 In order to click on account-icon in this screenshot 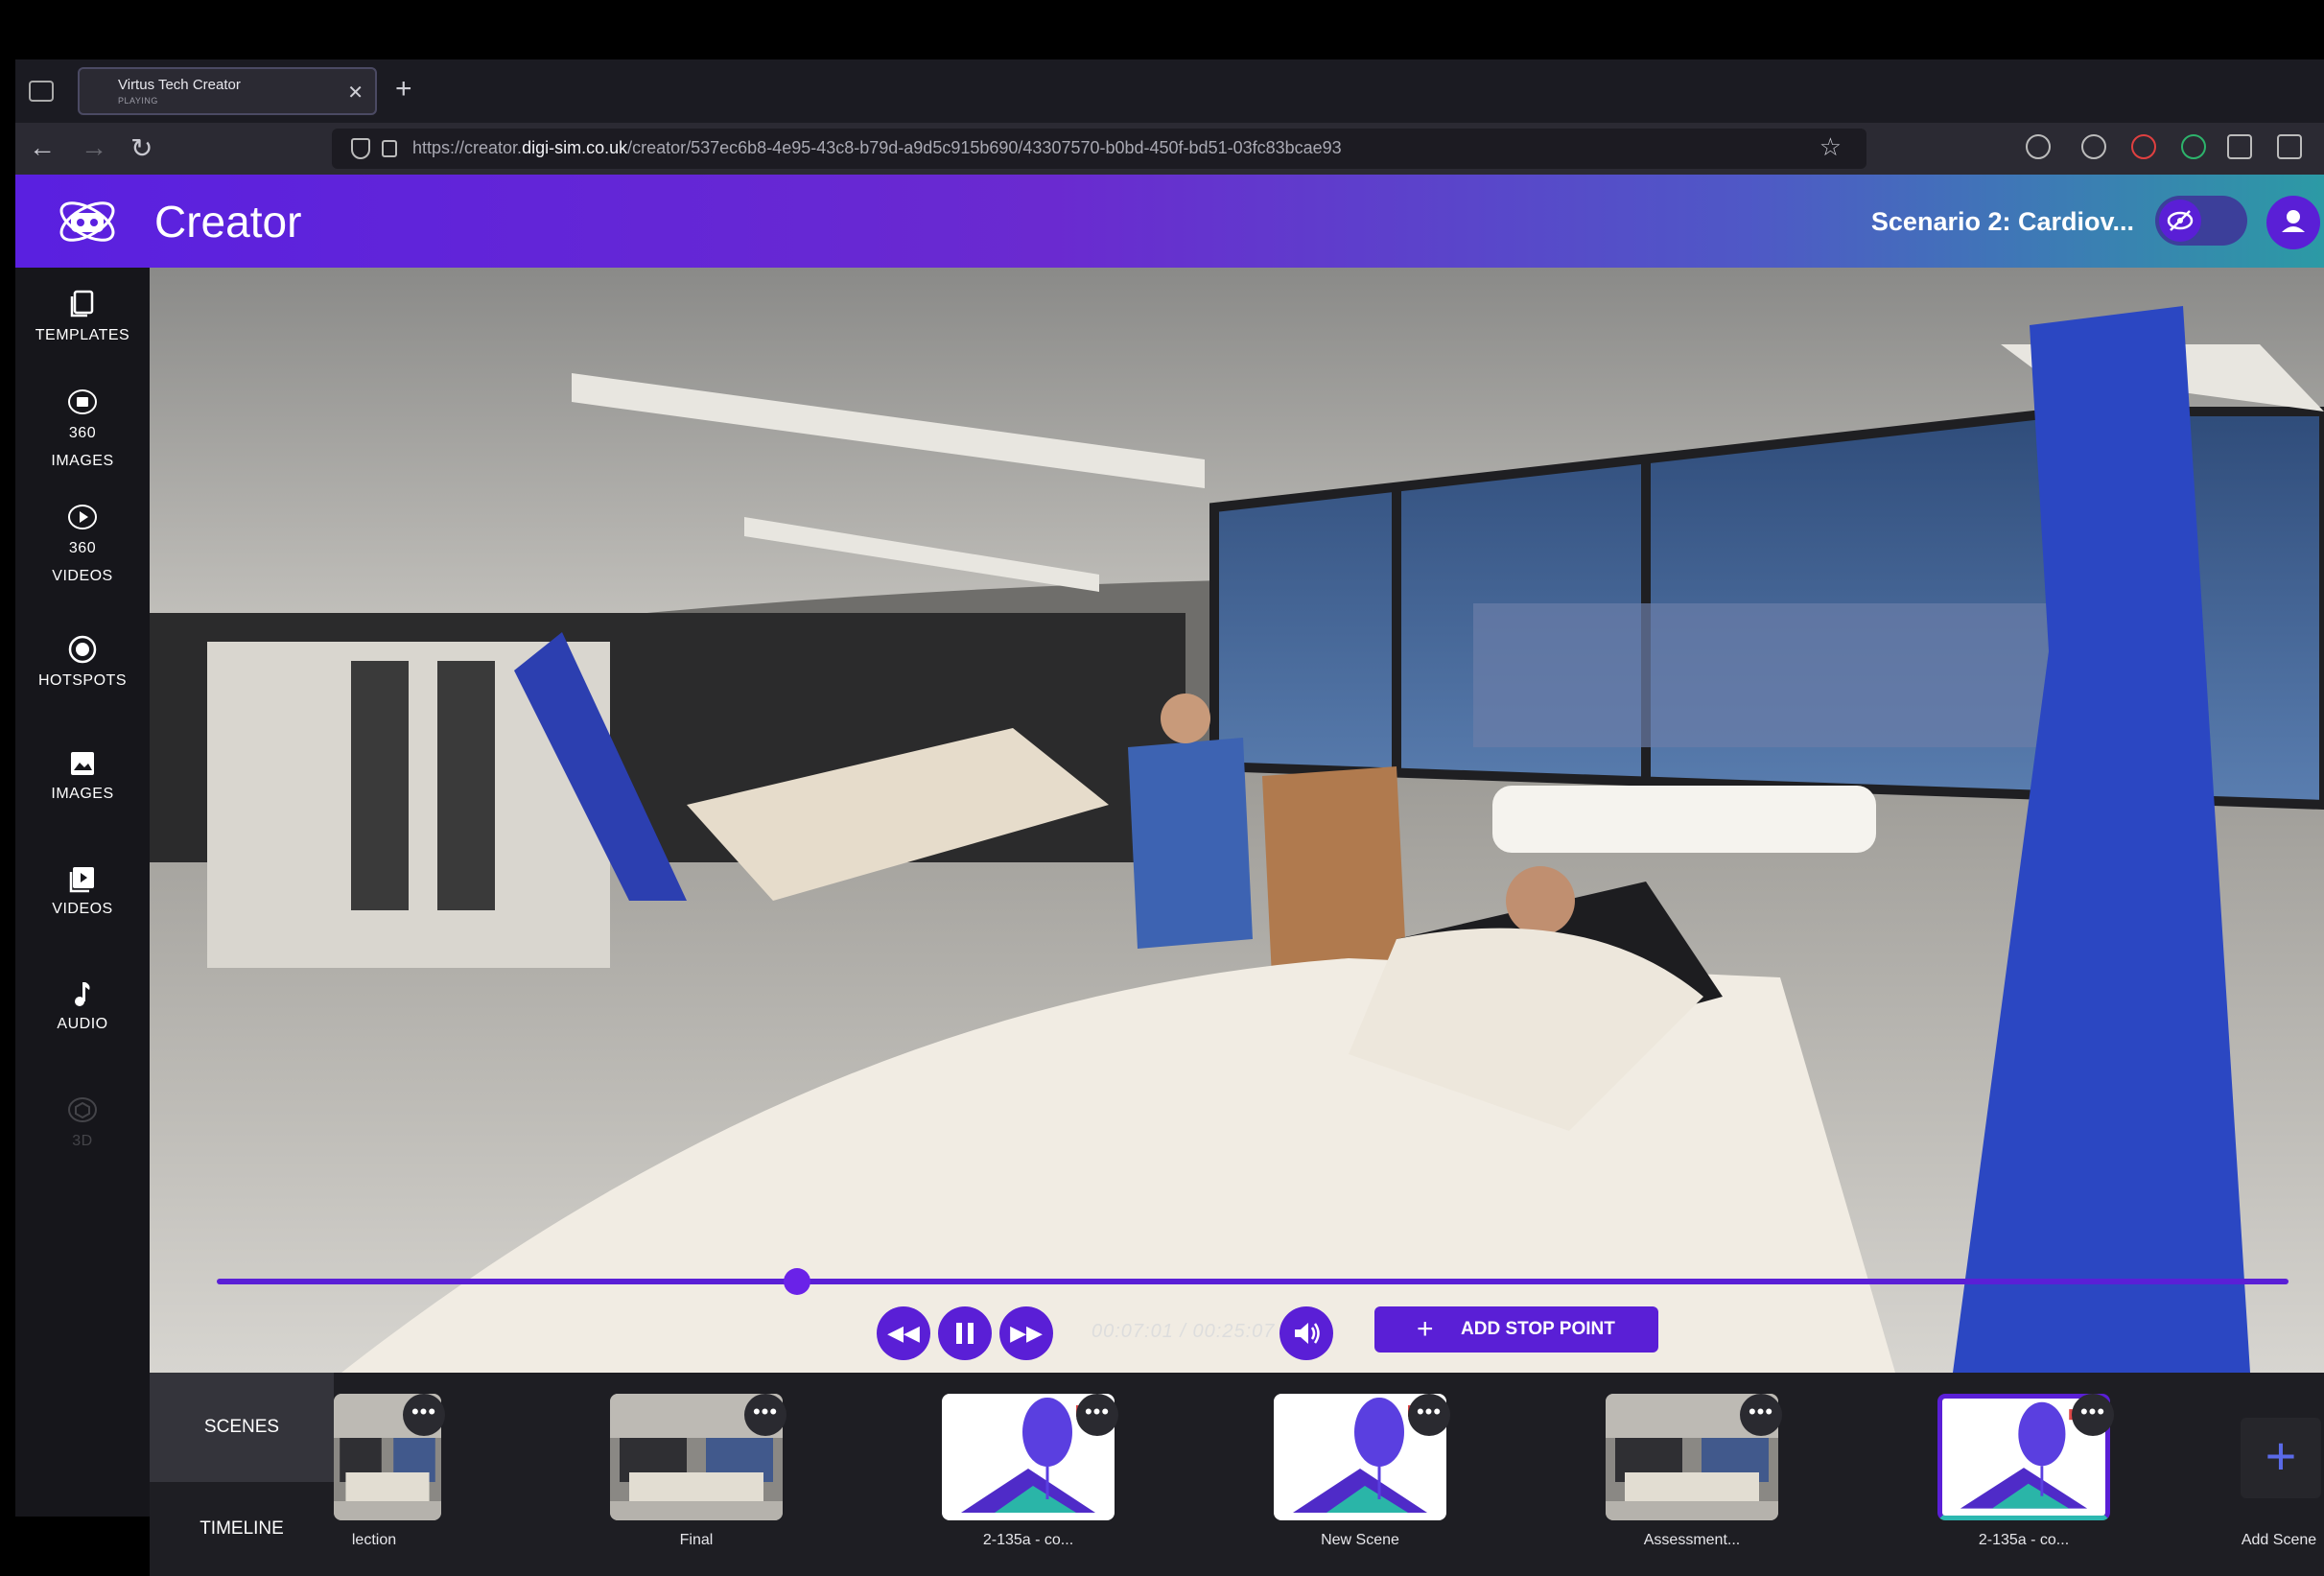, I will do `click(2093, 146)`.